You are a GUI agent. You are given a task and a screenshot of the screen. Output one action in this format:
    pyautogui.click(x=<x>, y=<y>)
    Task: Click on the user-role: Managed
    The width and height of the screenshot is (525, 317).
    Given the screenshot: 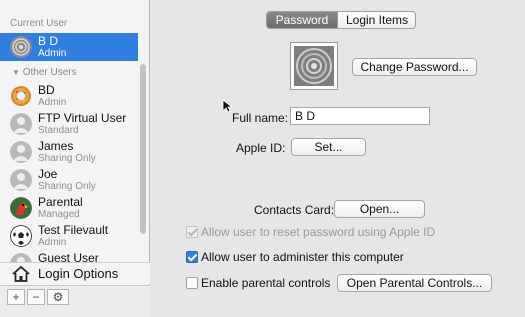 What is the action you would take?
    pyautogui.click(x=59, y=214)
    